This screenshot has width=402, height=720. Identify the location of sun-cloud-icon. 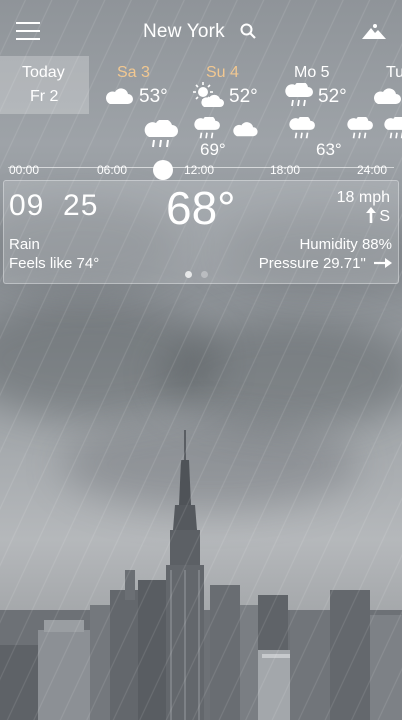
(208, 94).